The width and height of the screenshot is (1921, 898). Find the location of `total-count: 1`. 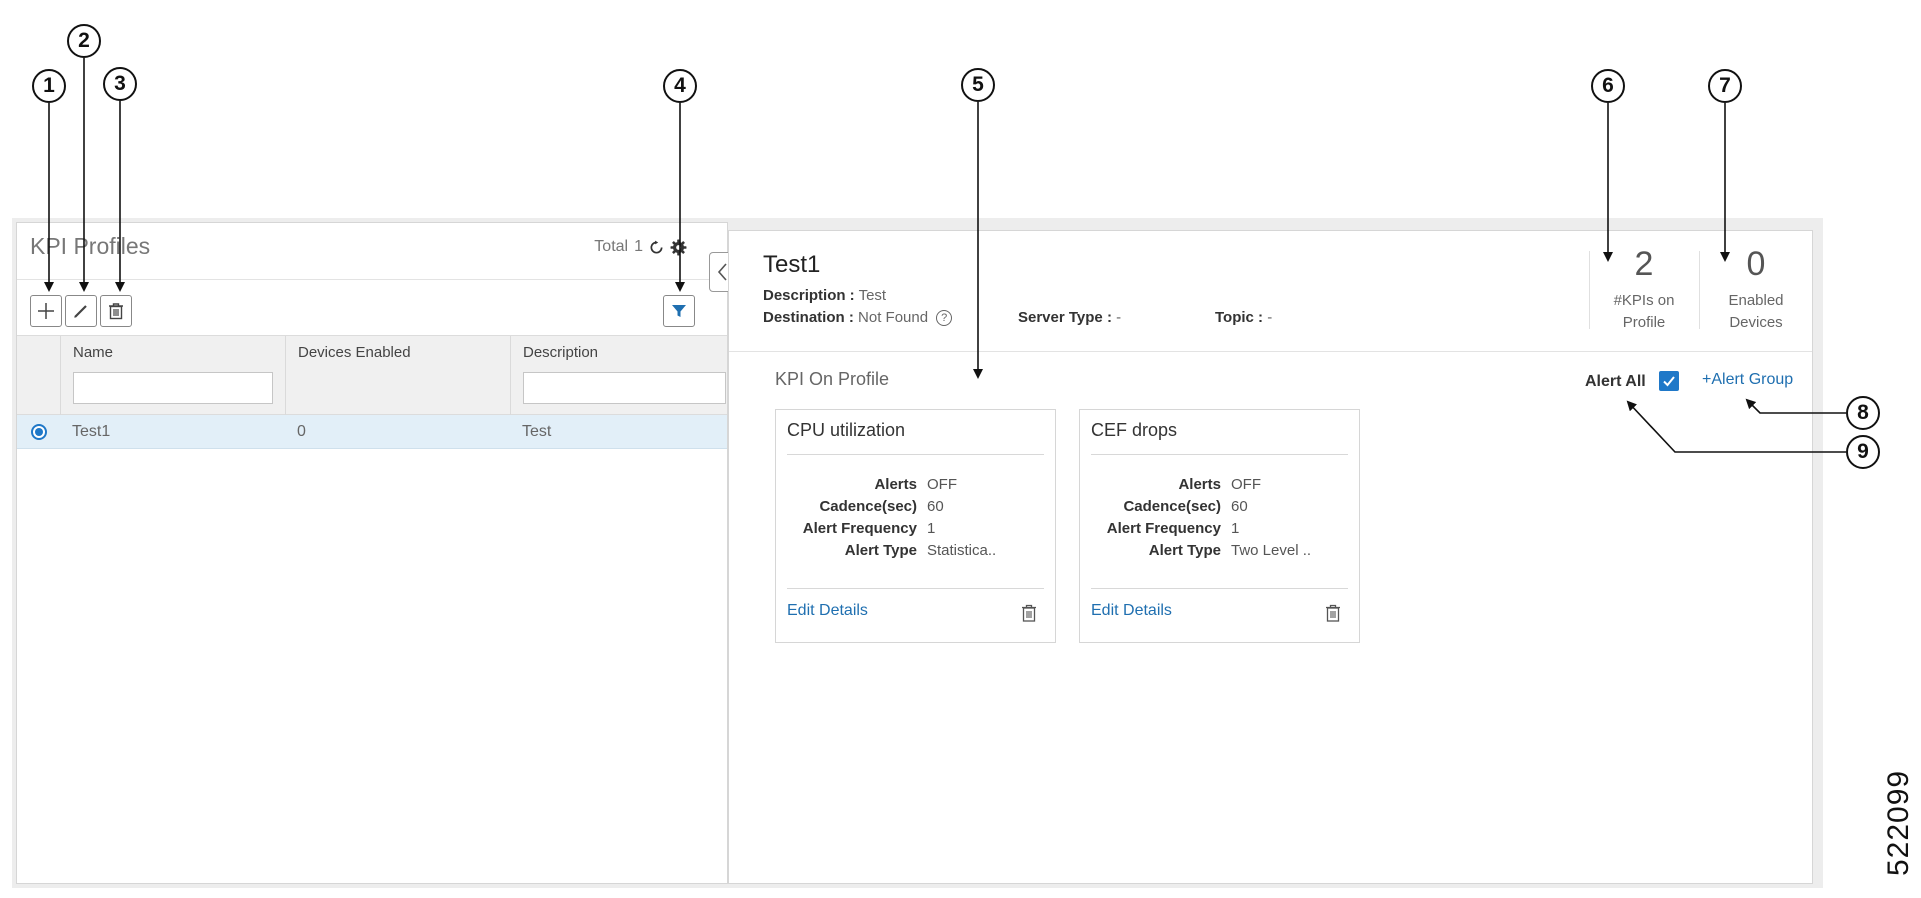

total-count: 1 is located at coordinates (638, 246).